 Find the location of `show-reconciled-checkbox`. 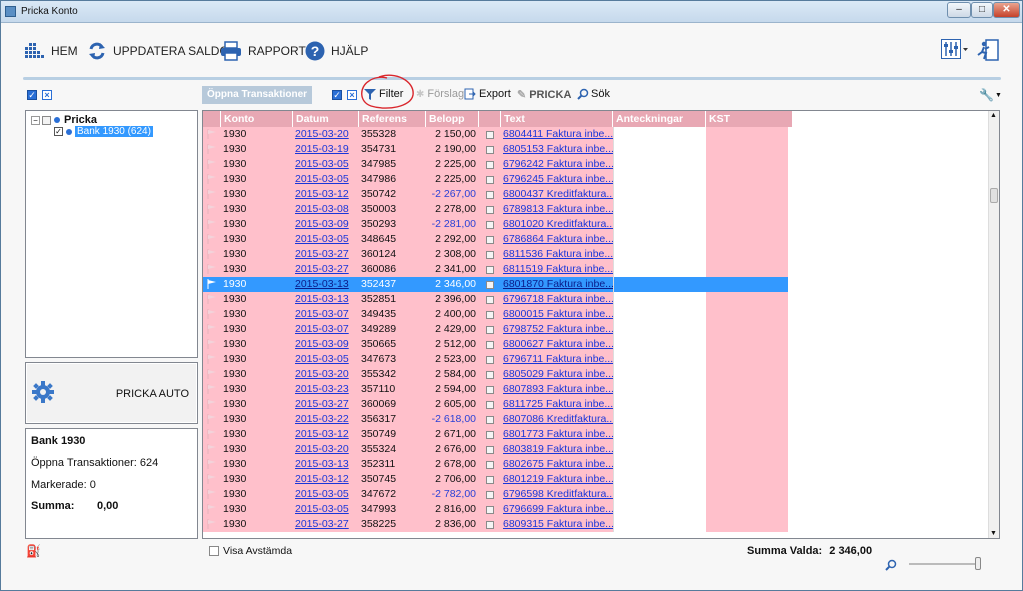

show-reconciled-checkbox is located at coordinates (214, 551).